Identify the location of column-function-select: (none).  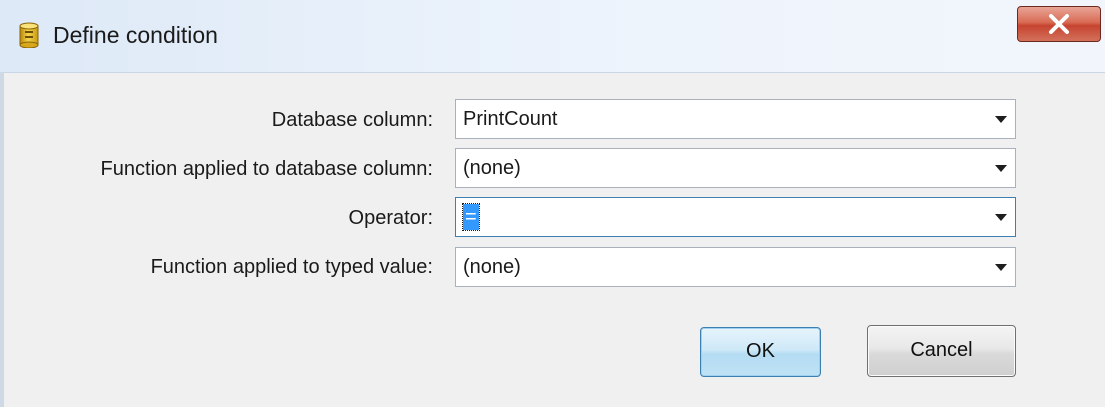
(735, 168).